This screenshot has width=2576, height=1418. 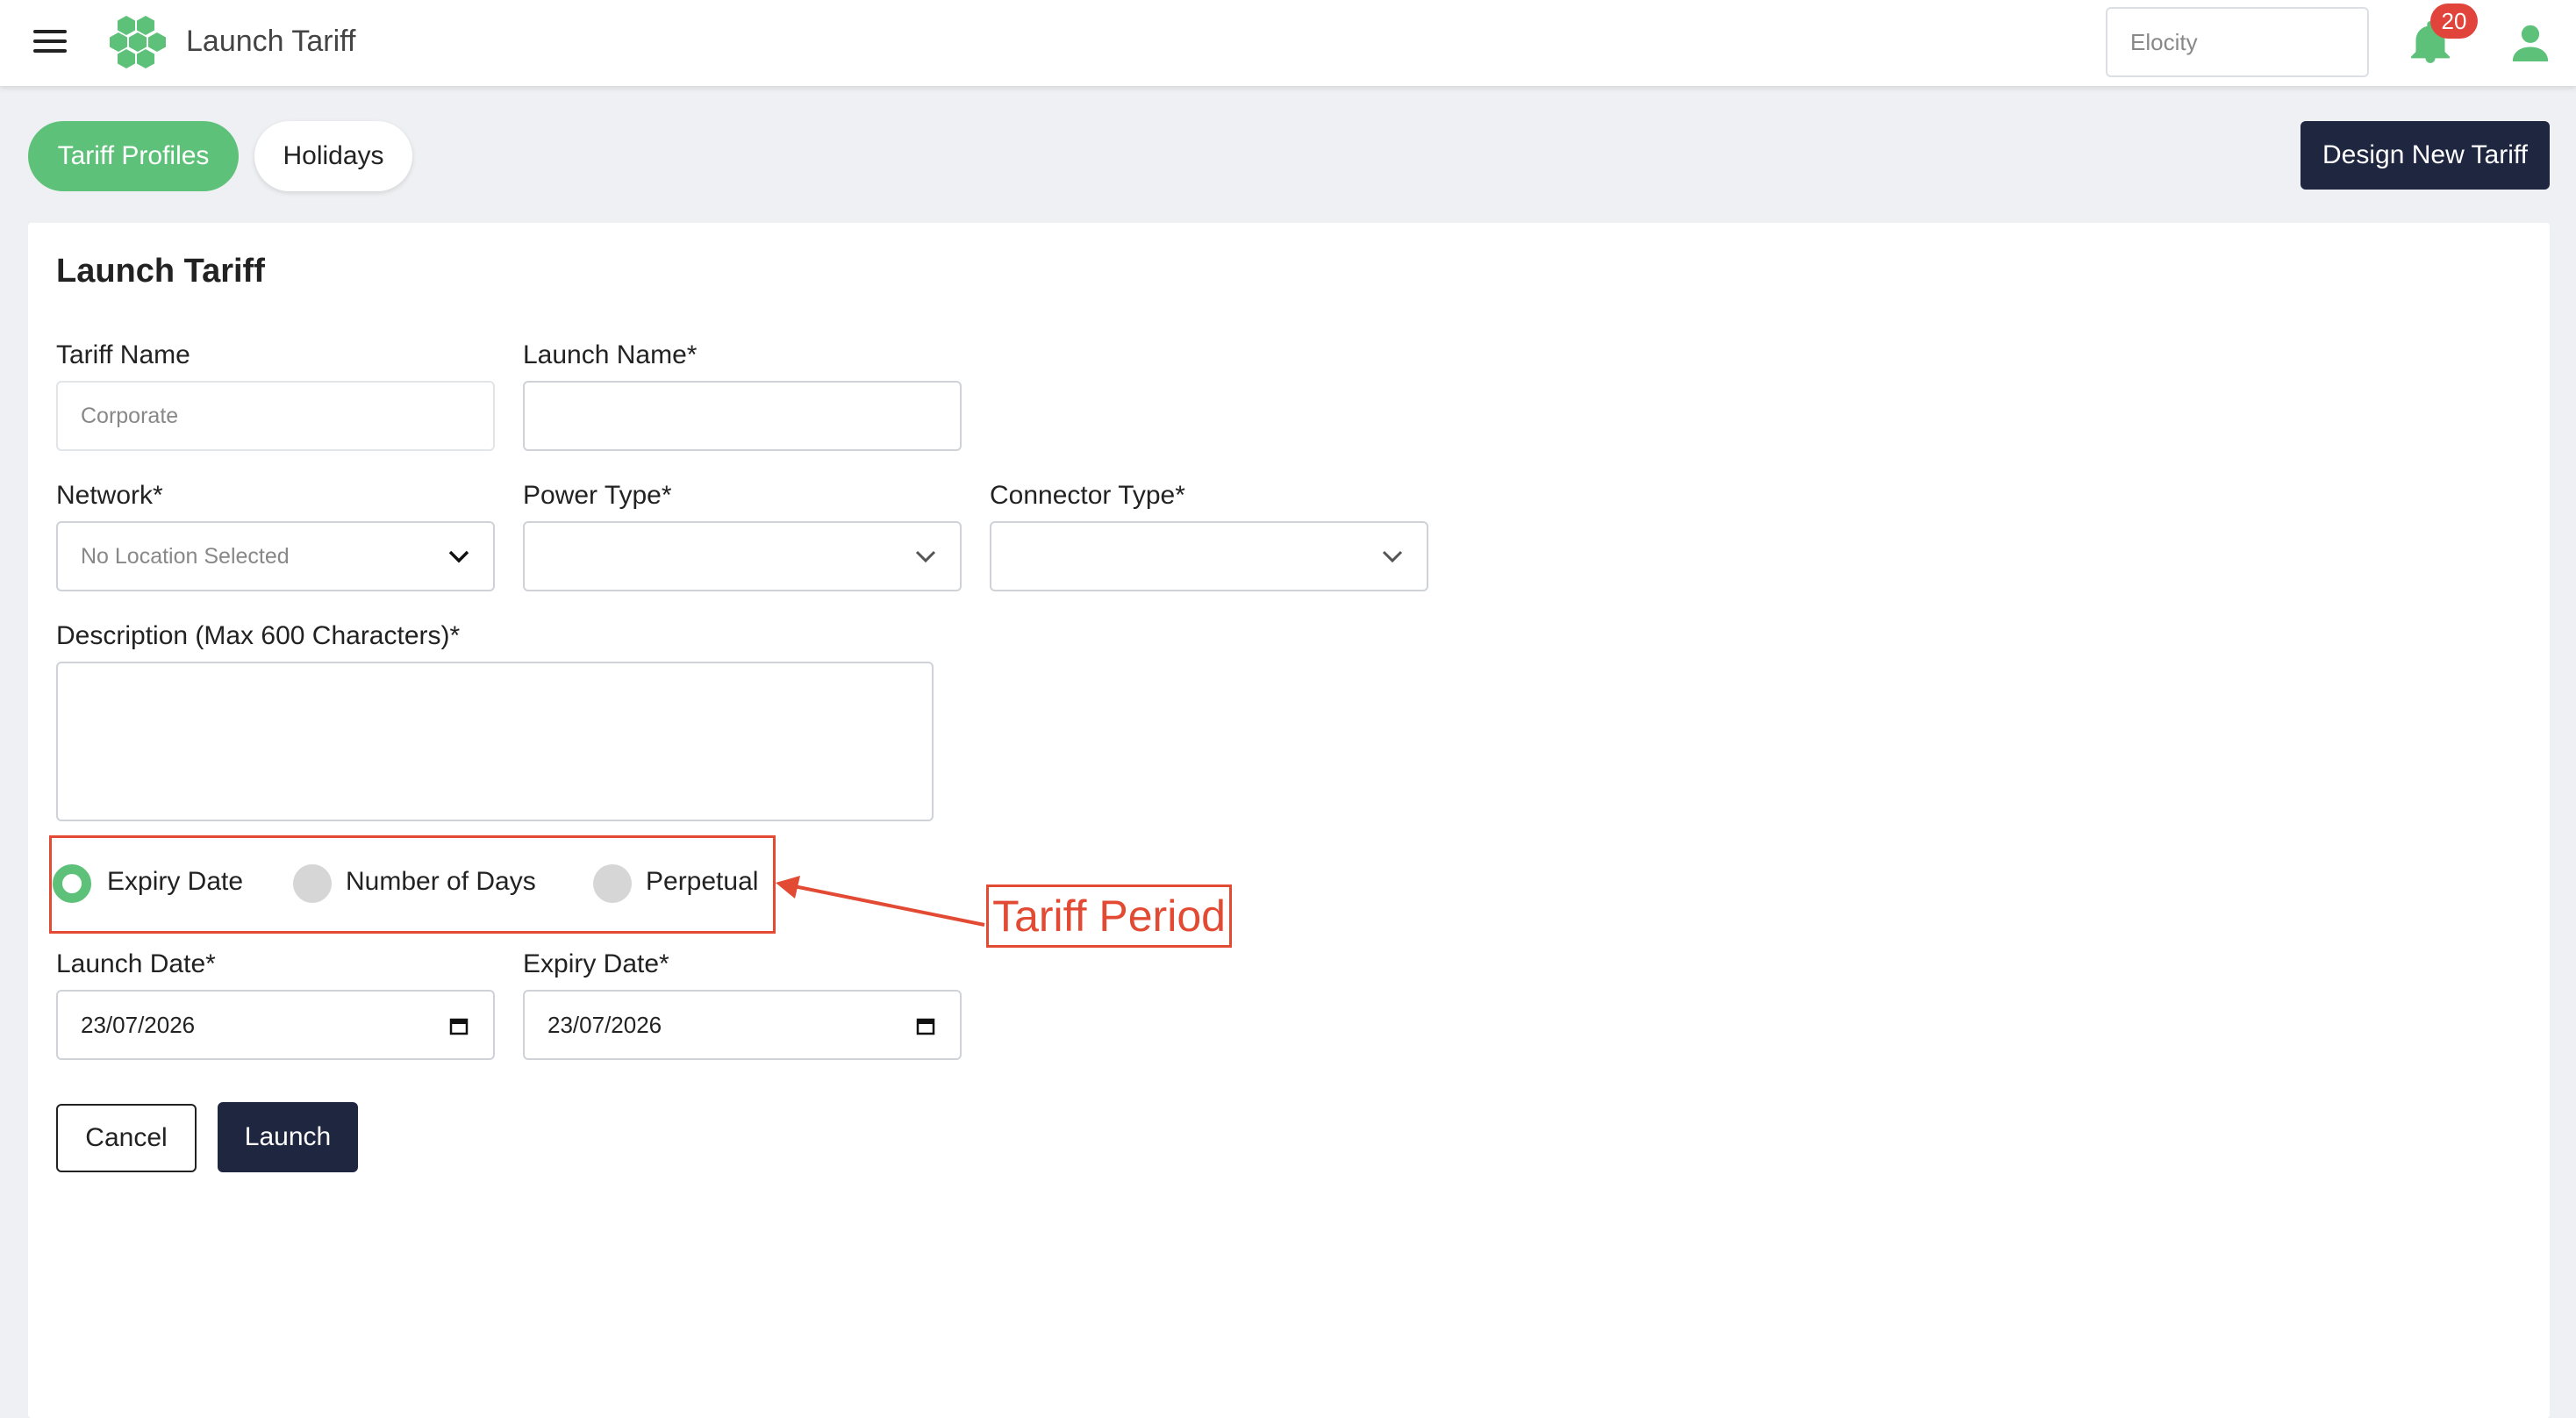 What do you see at coordinates (702, 882) in the screenshot?
I see `radio-label-perpetual: Perpetual` at bounding box center [702, 882].